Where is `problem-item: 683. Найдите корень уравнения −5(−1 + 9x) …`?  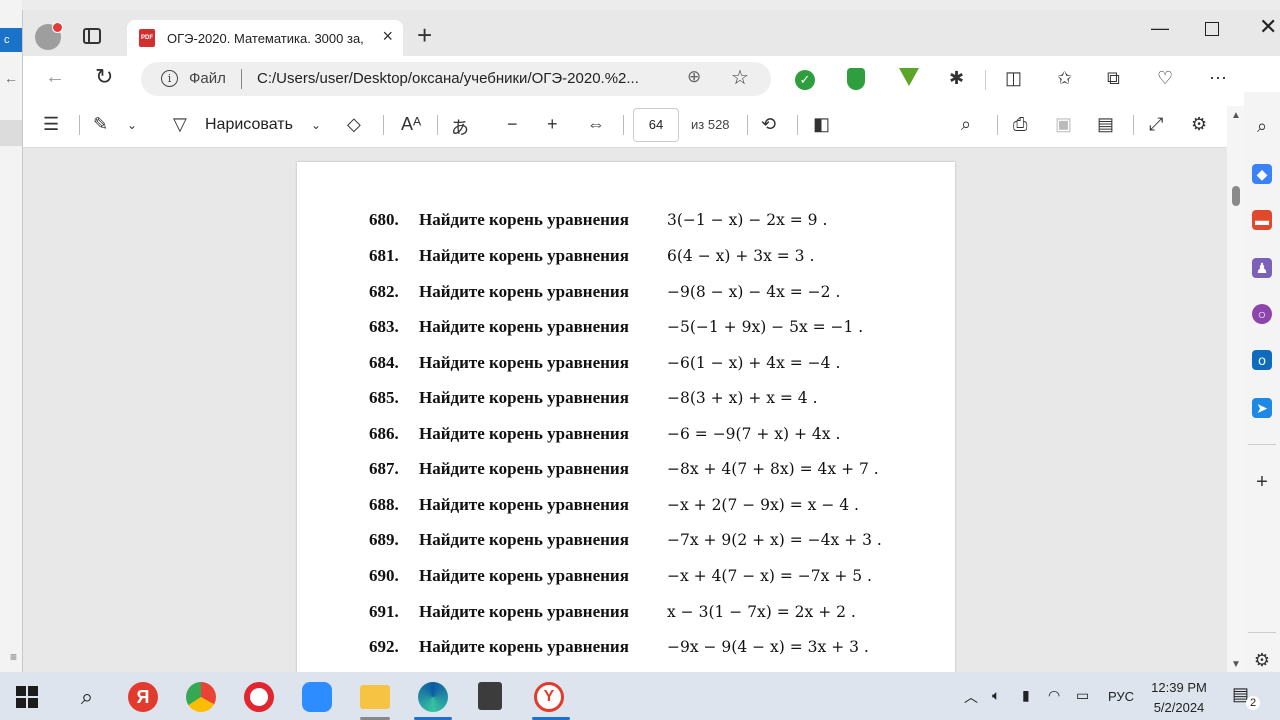
problem-item: 683. Найдите корень уравнения −5(−1 + 9x) … is located at coordinates (616, 326).